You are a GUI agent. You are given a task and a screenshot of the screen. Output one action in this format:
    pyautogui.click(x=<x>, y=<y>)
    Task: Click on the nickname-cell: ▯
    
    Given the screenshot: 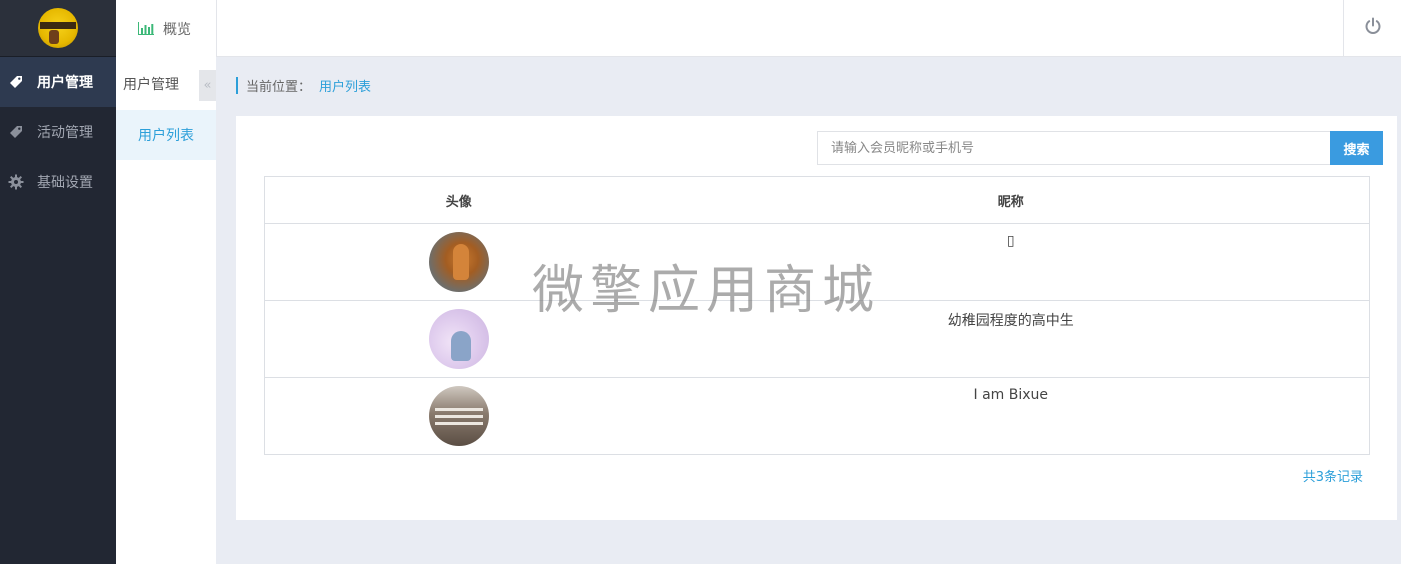 What is the action you would take?
    pyautogui.click(x=1011, y=262)
    